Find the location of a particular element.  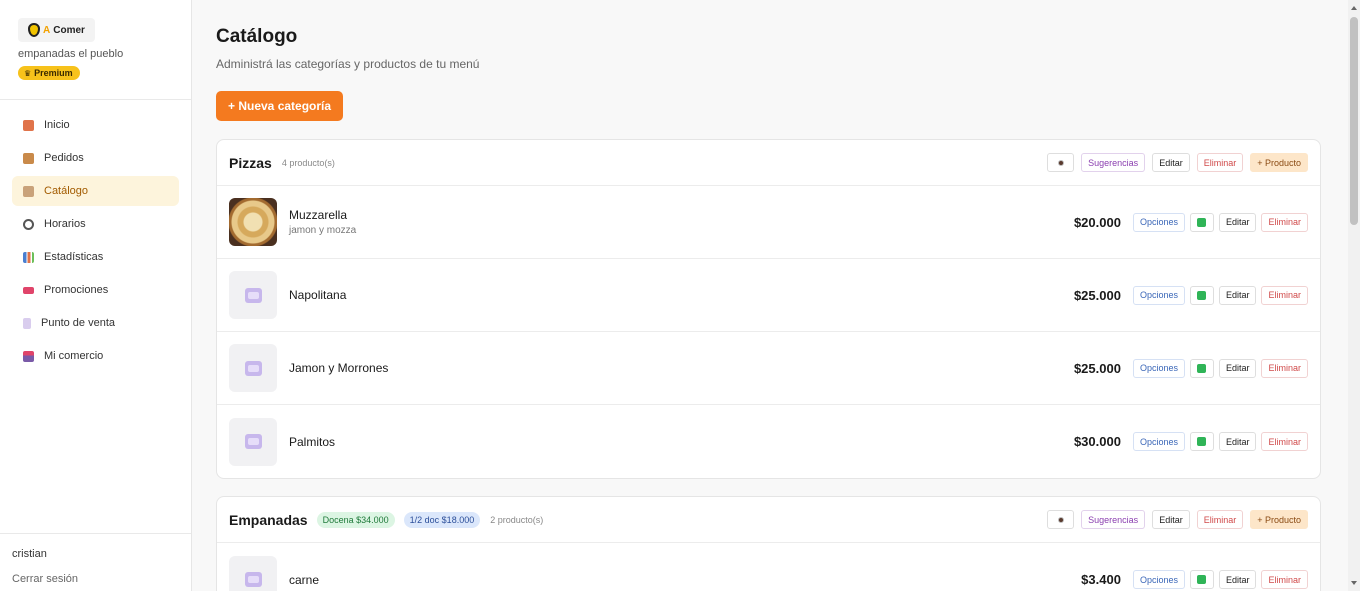

product-price: $30.000 is located at coordinates (1097, 441).